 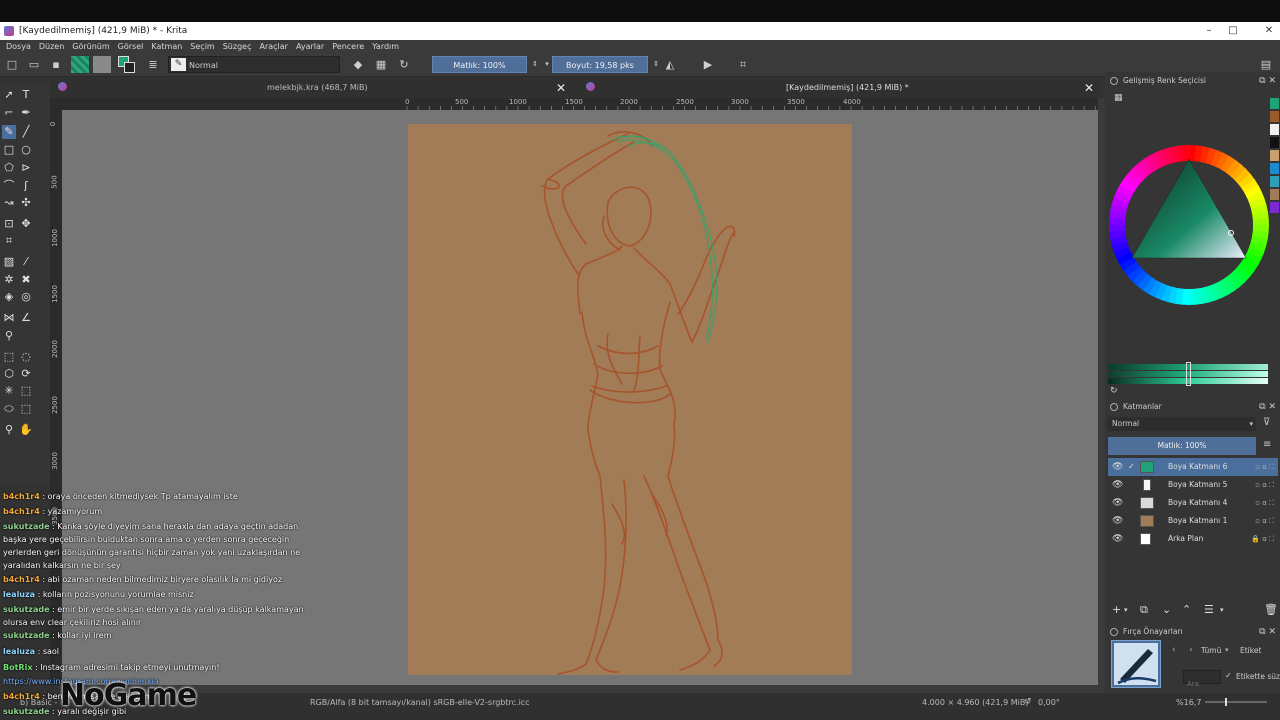 I want to click on zoom-tool-icon: ⚲, so click(x=9, y=430).